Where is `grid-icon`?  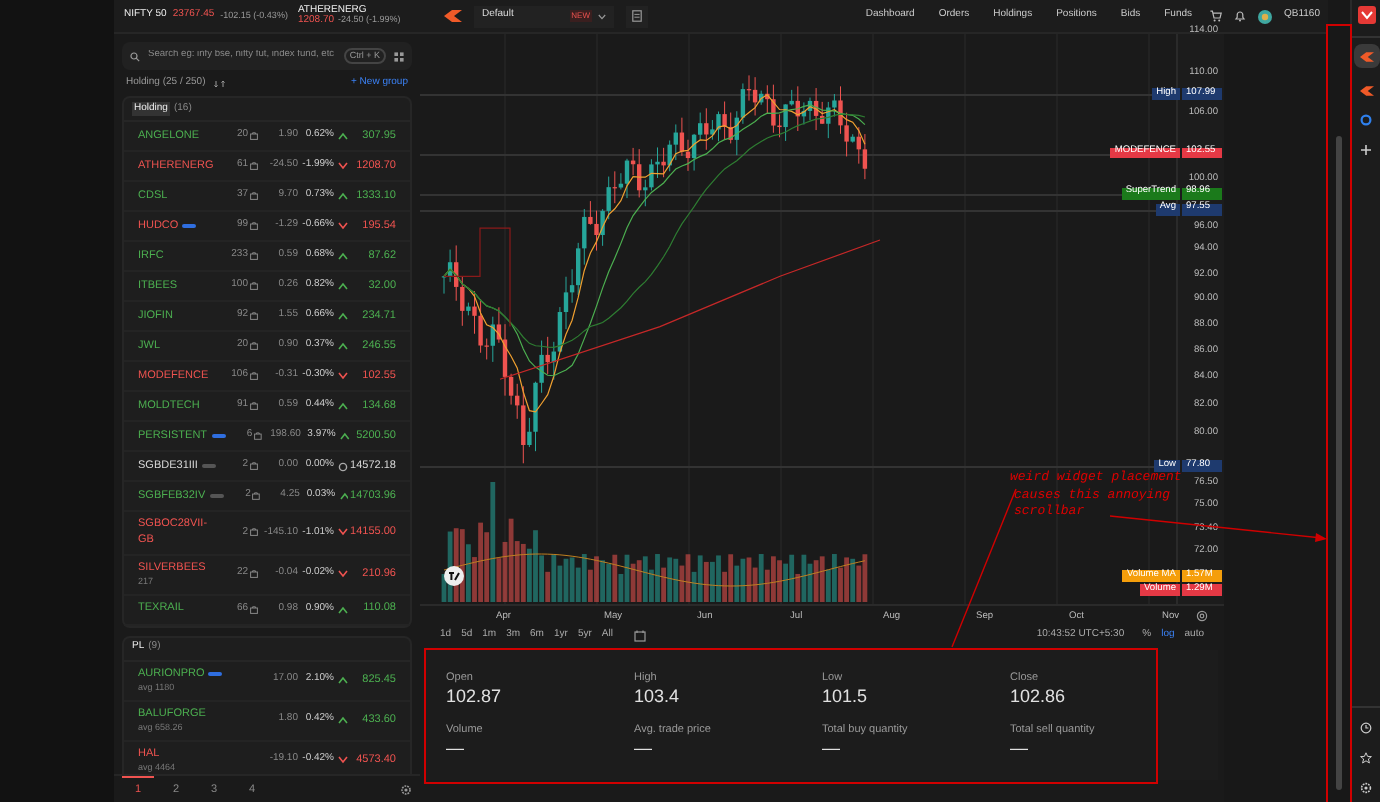 grid-icon is located at coordinates (399, 56).